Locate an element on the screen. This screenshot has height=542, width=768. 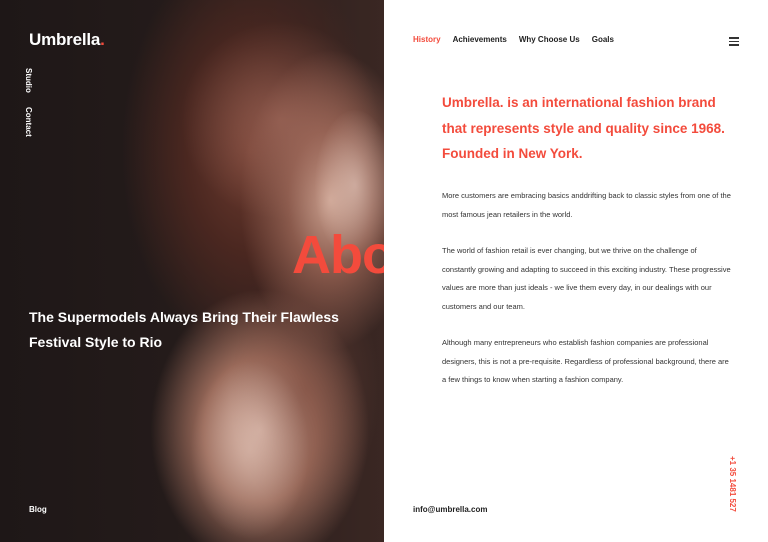
brand-logo: Umbrella. is located at coordinates (67, 40).